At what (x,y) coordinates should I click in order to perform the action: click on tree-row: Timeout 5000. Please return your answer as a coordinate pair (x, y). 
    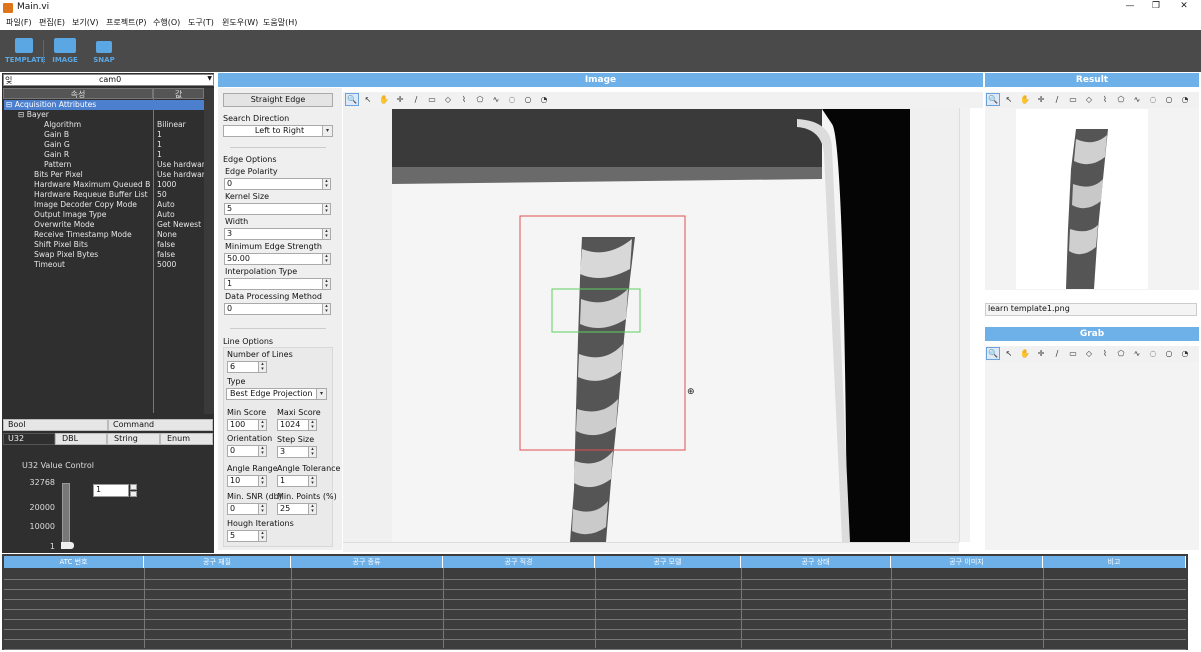
    Looking at the image, I should click on (104, 265).